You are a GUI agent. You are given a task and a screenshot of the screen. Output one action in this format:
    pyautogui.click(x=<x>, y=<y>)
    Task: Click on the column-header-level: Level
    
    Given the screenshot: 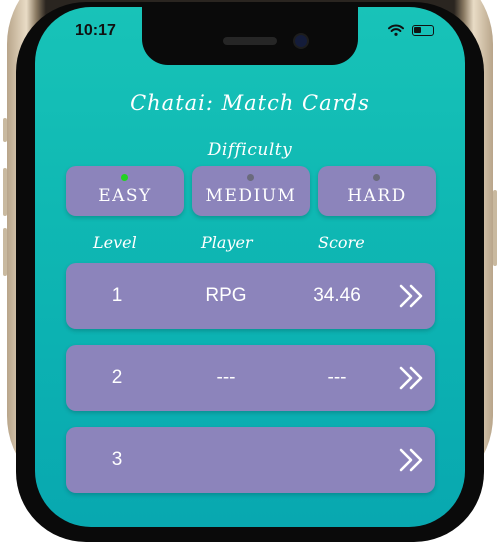 What is the action you would take?
    pyautogui.click(x=115, y=242)
    